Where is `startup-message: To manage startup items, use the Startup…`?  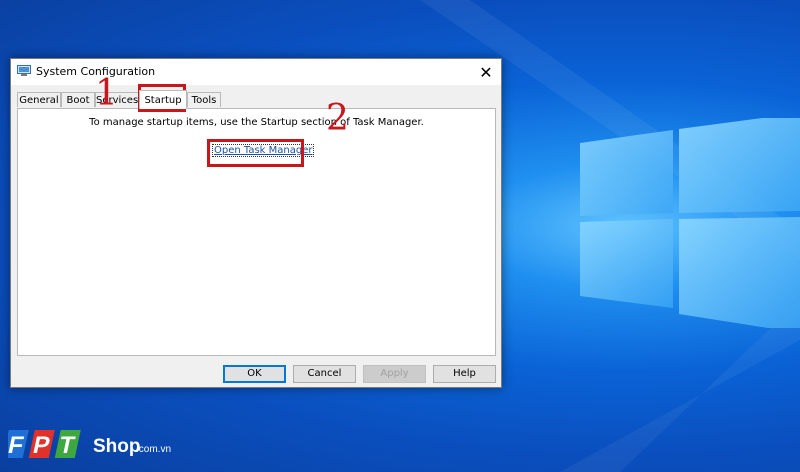 startup-message: To manage startup items, use the Startup… is located at coordinates (256, 122).